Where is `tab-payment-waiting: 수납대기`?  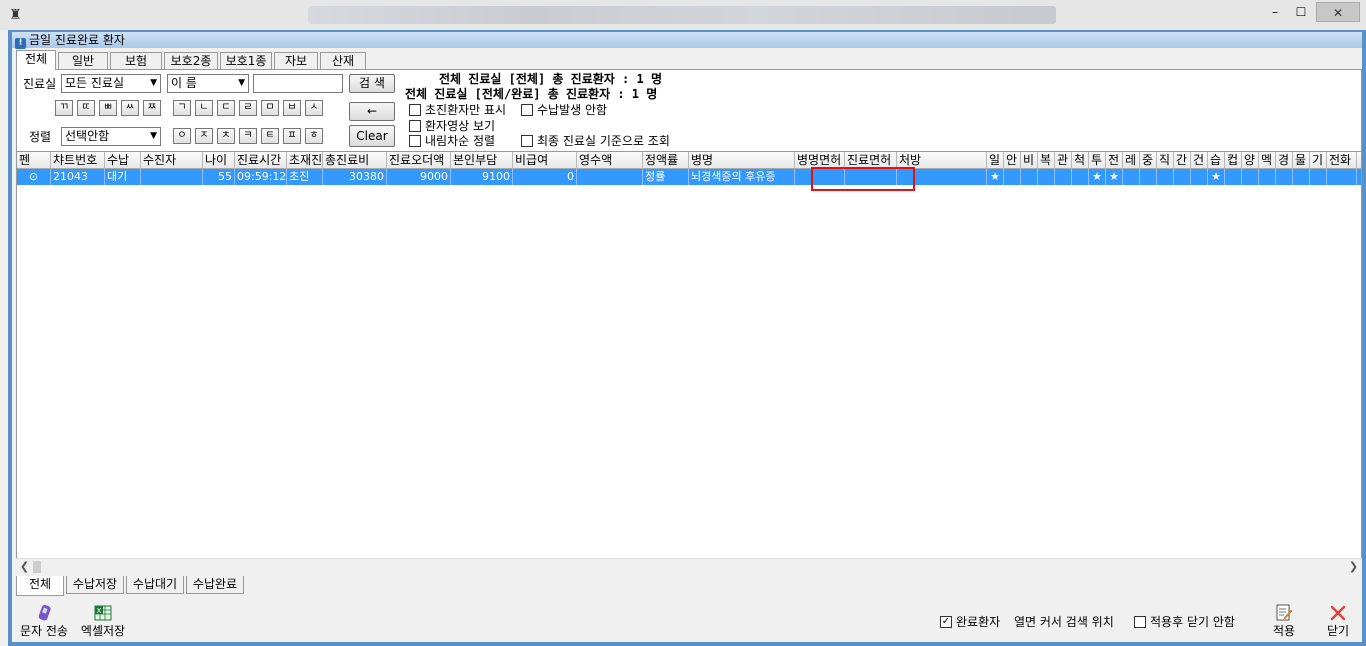
tab-payment-waiting: 수납대기 is located at coordinates (155, 585).